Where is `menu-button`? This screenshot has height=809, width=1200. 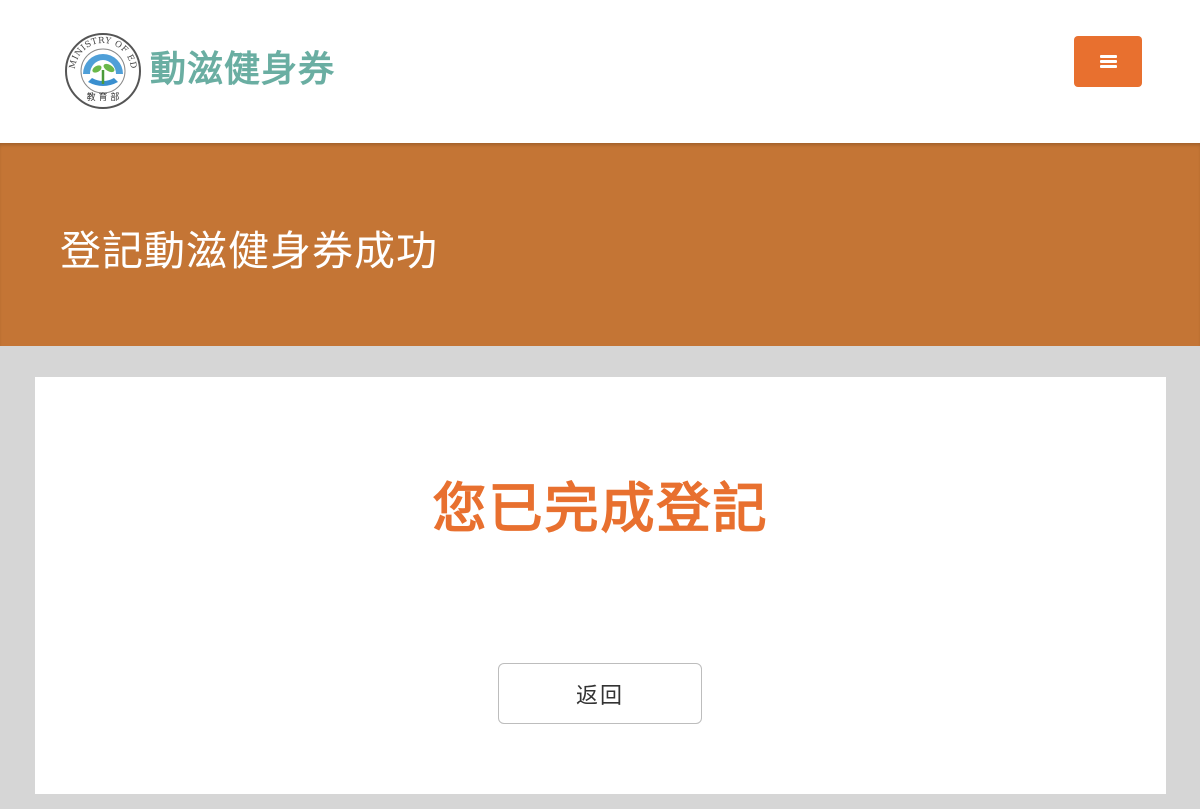 menu-button is located at coordinates (1108, 61).